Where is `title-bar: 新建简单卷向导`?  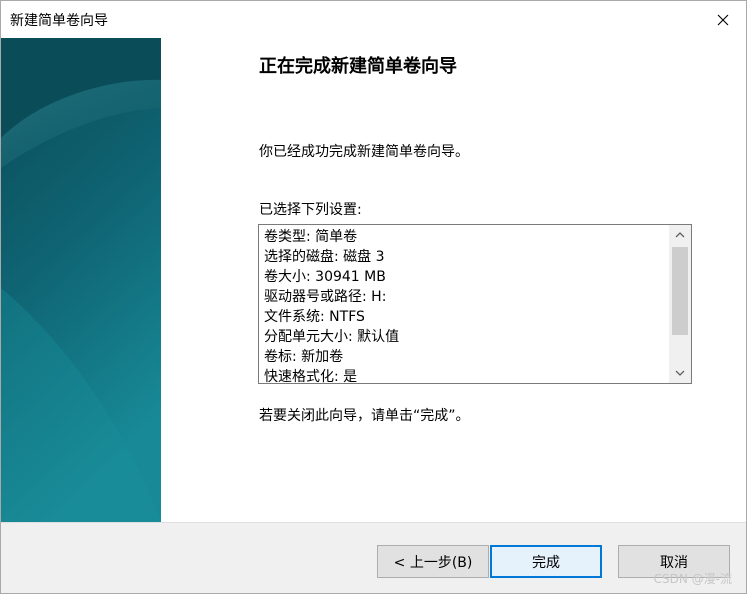
title-bar: 新建简单卷向导 is located at coordinates (373, 19).